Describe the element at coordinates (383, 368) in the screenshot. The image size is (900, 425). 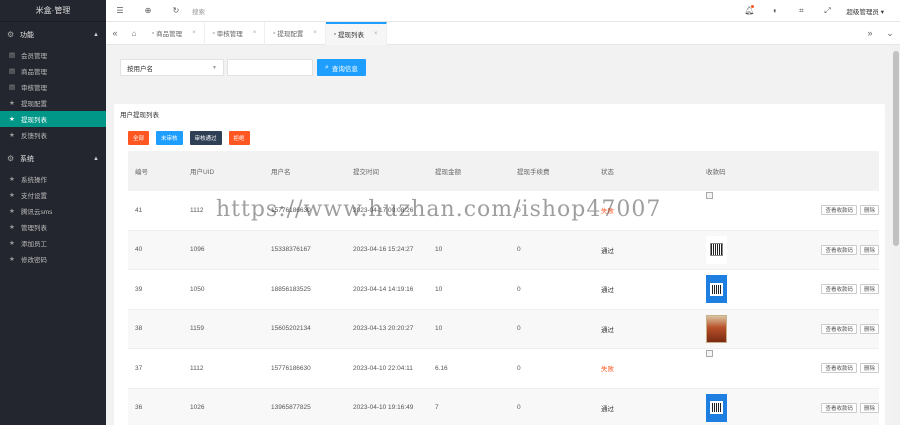
I see `cell-time: 2023-04-10 22:04:11` at that location.